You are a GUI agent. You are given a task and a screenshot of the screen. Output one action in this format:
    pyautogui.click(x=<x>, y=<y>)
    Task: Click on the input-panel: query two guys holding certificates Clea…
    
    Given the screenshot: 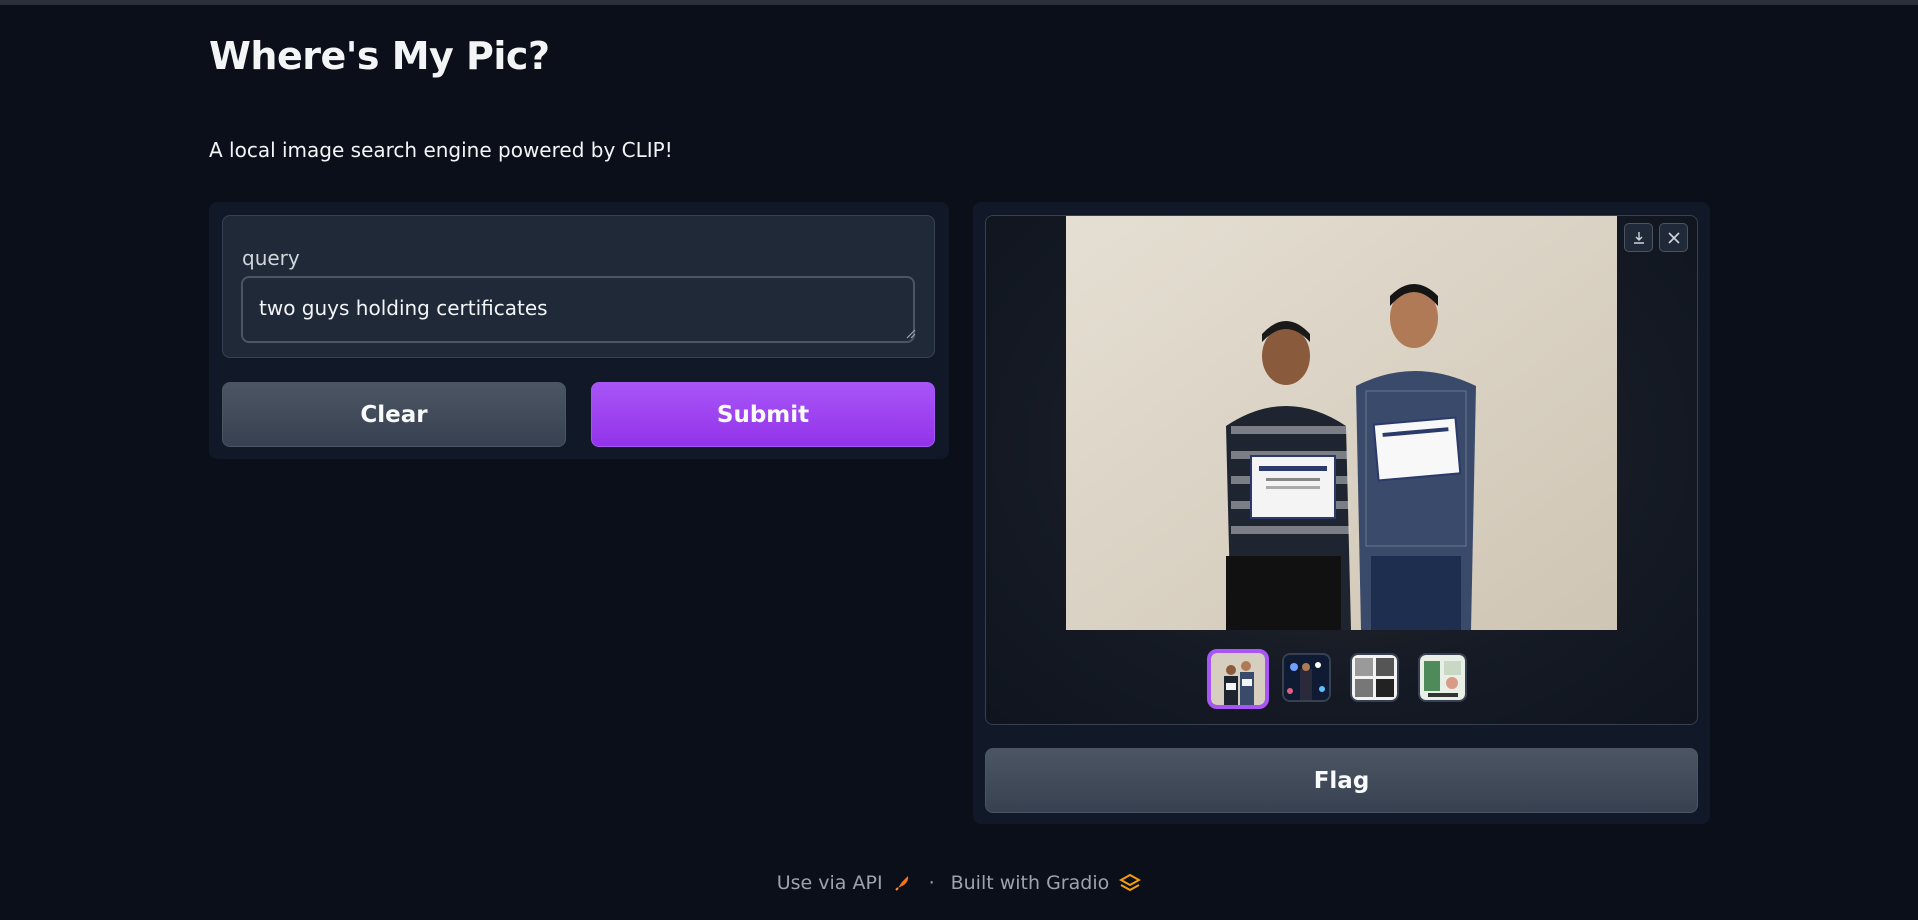 What is the action you would take?
    pyautogui.click(x=579, y=330)
    